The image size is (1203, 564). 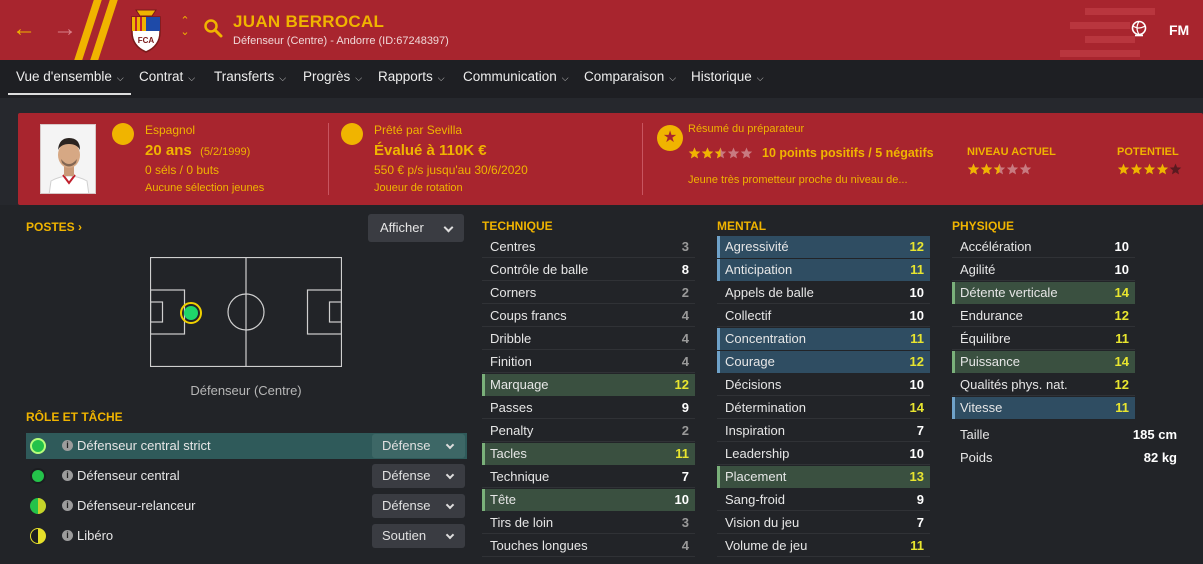 I want to click on attribute-row: Placement 13, so click(x=823, y=477).